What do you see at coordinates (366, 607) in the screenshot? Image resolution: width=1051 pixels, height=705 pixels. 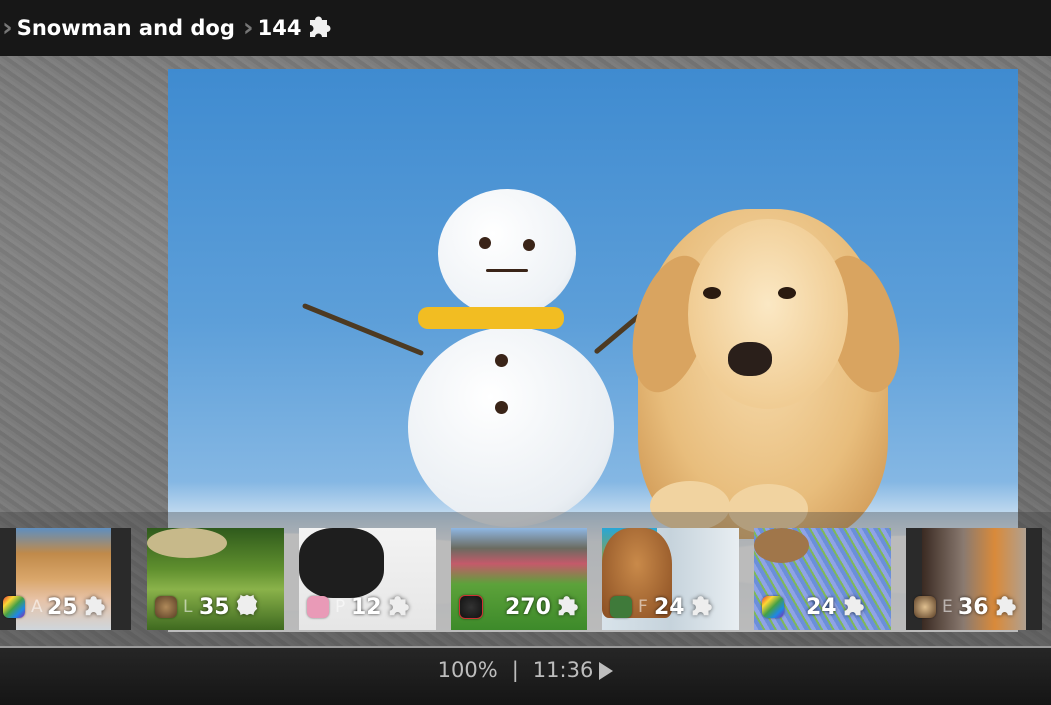 I see `thumbnail-piece-count: 12` at bounding box center [366, 607].